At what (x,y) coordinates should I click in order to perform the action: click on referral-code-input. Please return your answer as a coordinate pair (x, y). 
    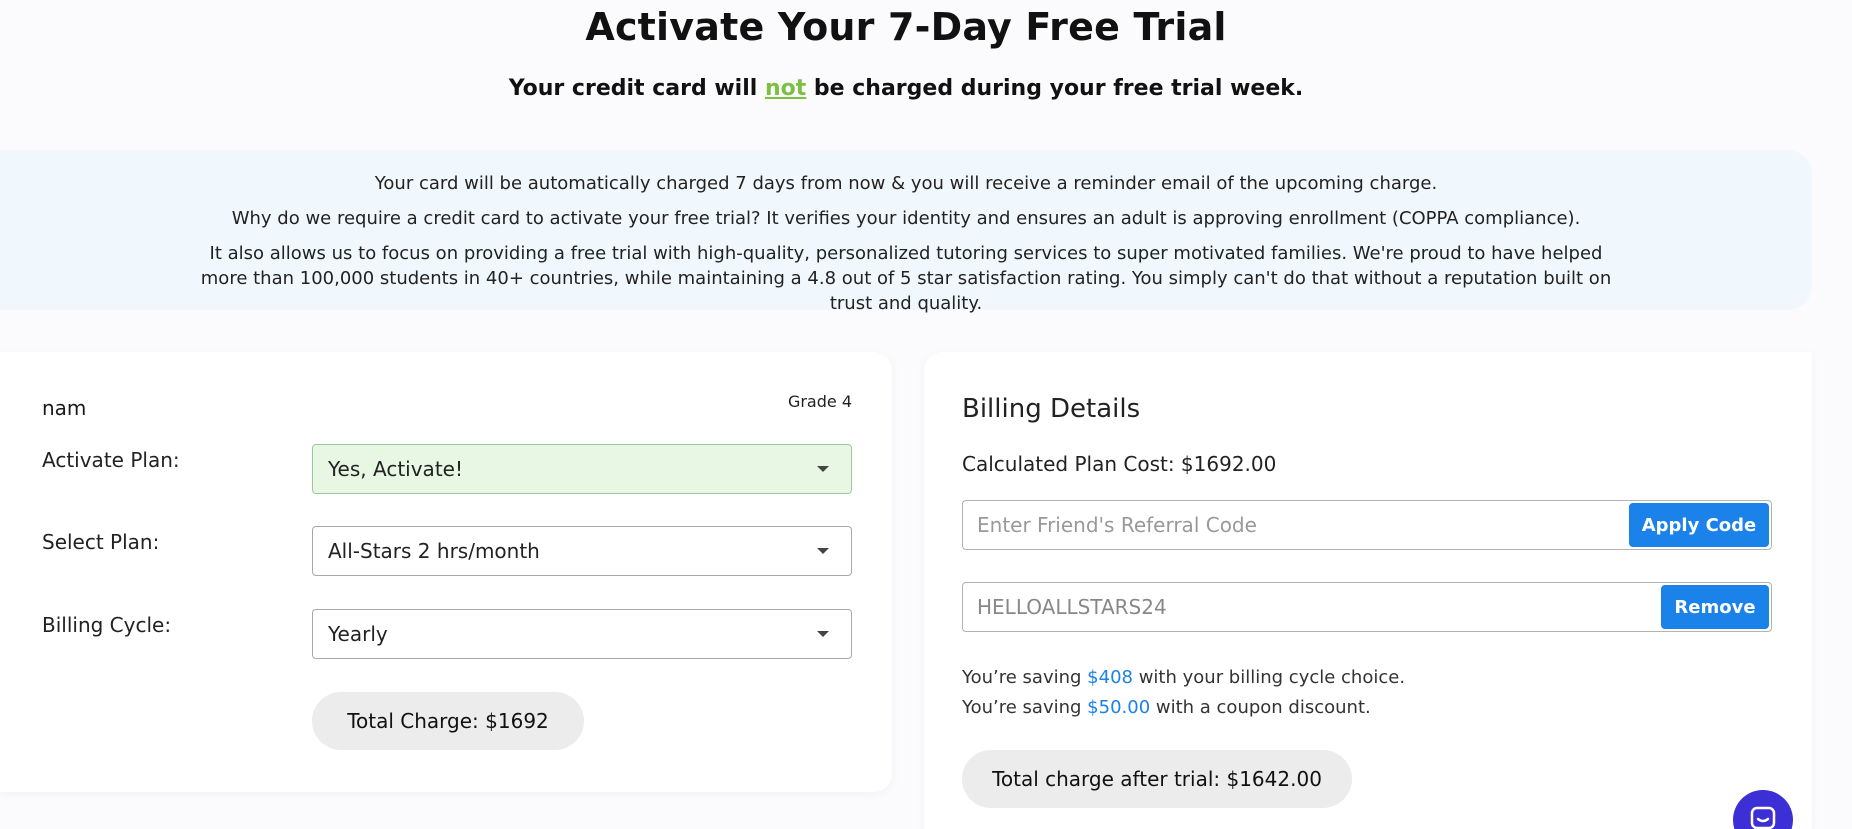
    Looking at the image, I should click on (1277, 525).